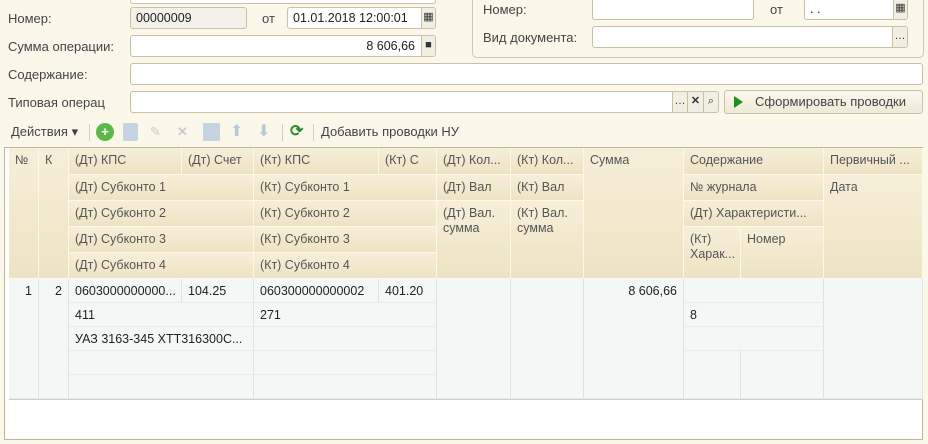 The height and width of the screenshot is (444, 928). What do you see at coordinates (526, 74) in the screenshot?
I see `content-field` at bounding box center [526, 74].